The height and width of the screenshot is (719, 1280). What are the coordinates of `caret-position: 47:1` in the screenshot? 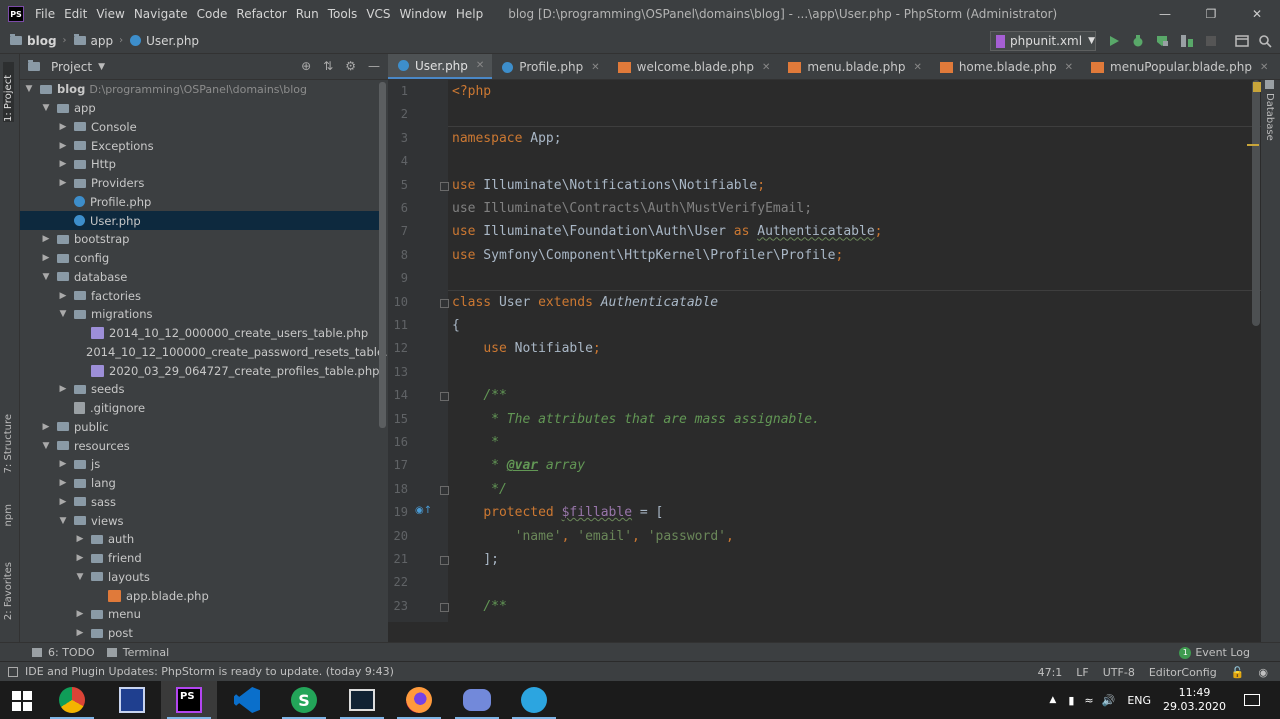 It's located at (1050, 672).